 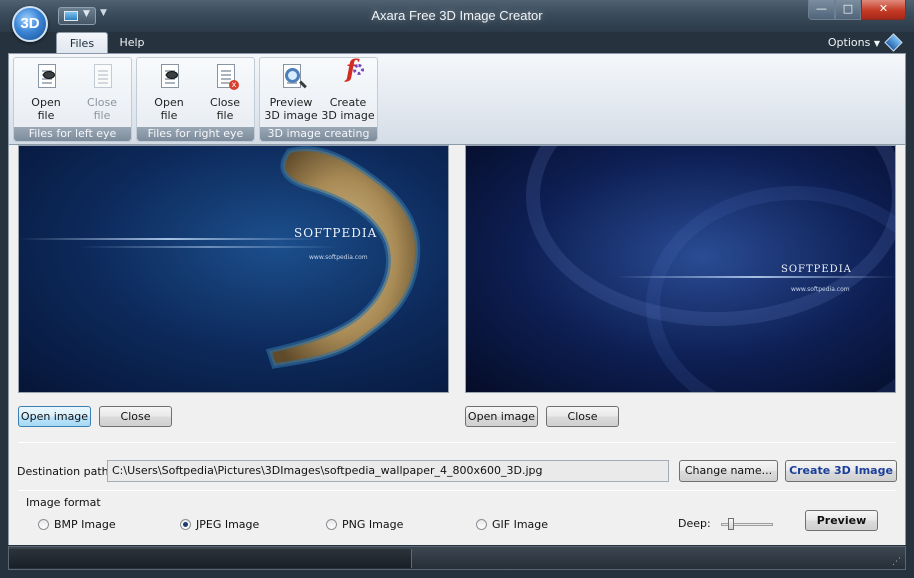 I want to click on radio-png: PNG Image, so click(x=364, y=524).